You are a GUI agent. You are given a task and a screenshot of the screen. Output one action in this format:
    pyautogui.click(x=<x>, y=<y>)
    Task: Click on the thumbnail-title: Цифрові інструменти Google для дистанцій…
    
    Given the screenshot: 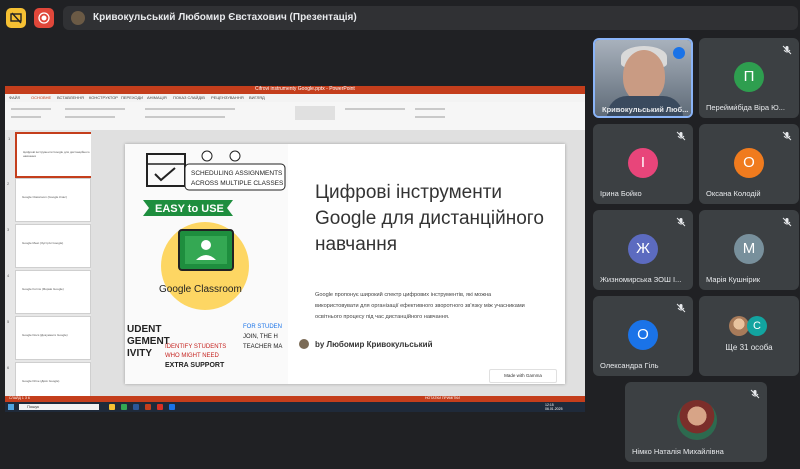 What is the action you would take?
    pyautogui.click(x=56, y=154)
    